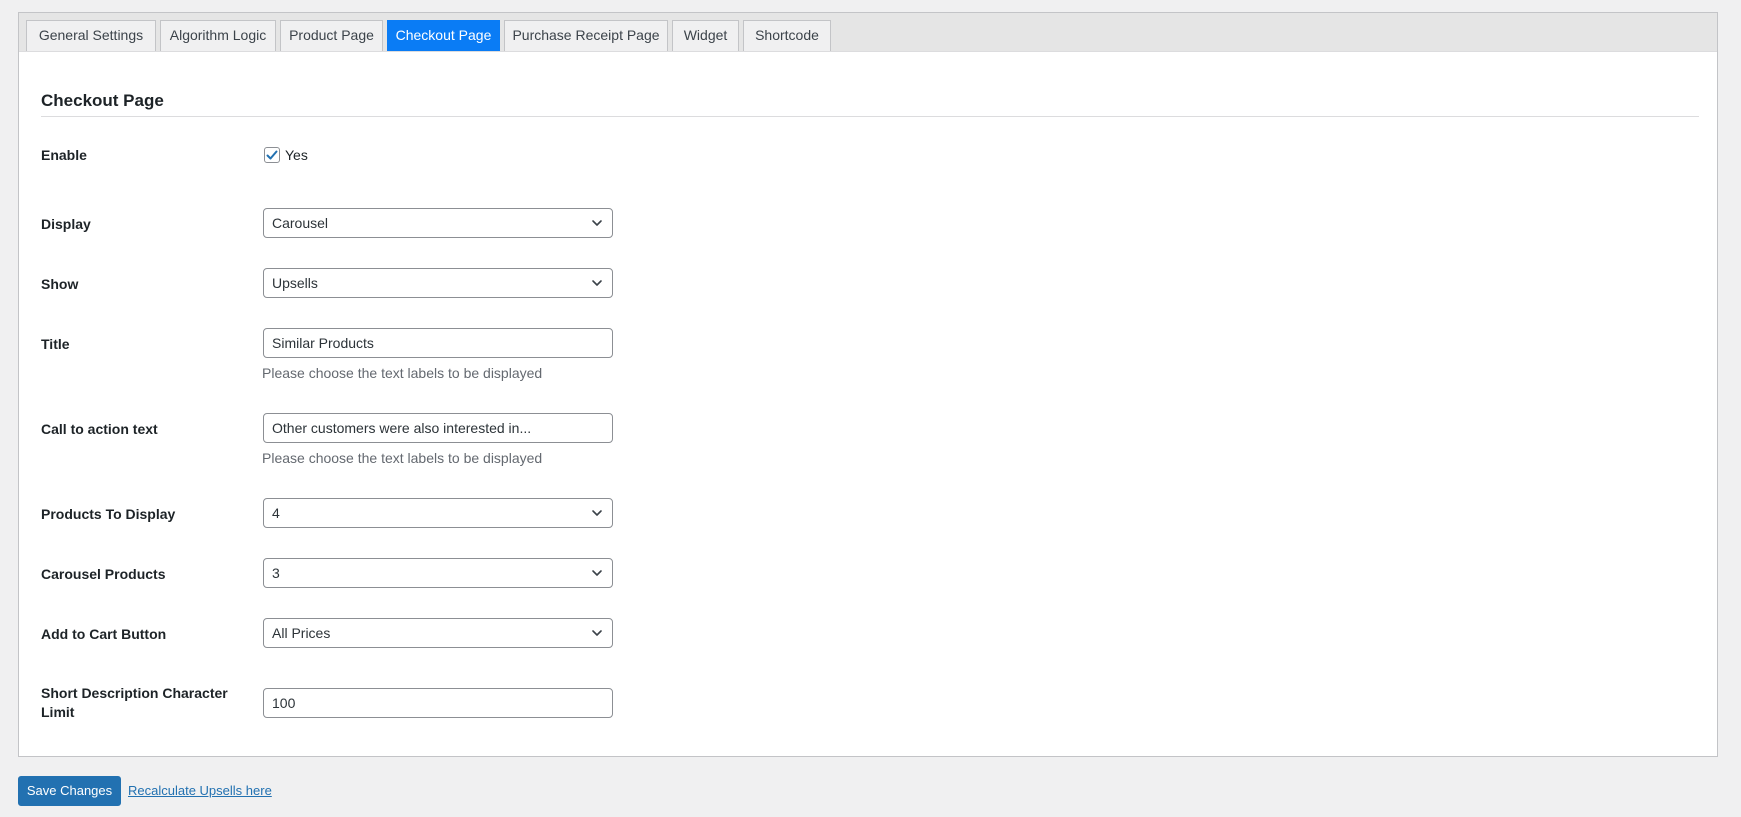 This screenshot has height=817, width=1741. What do you see at coordinates (58, 712) in the screenshot?
I see `short-desc-limit-label-line2: Limit` at bounding box center [58, 712].